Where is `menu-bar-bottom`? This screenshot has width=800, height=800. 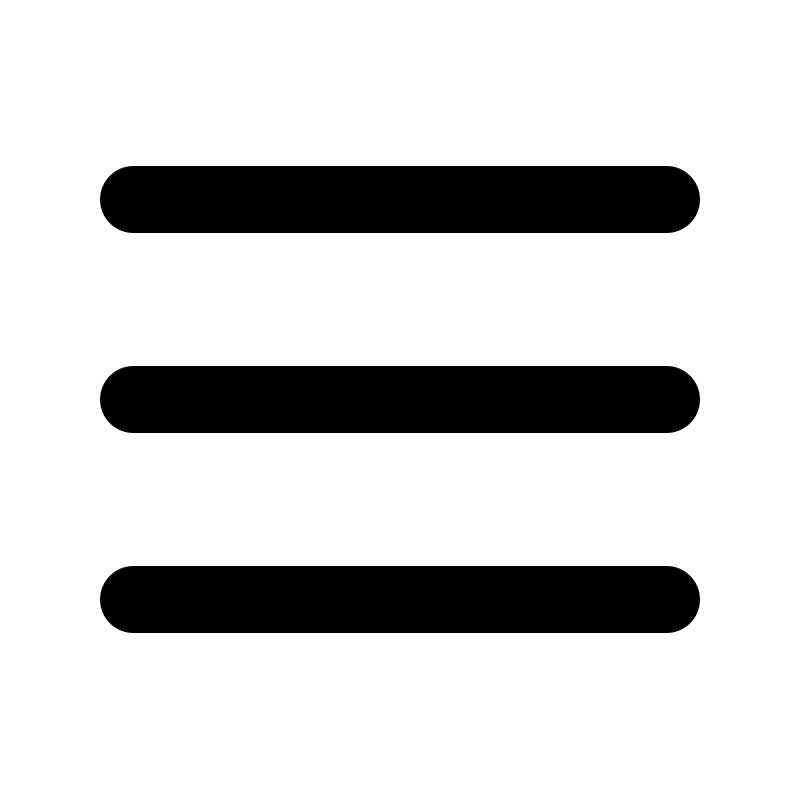 menu-bar-bottom is located at coordinates (400, 599).